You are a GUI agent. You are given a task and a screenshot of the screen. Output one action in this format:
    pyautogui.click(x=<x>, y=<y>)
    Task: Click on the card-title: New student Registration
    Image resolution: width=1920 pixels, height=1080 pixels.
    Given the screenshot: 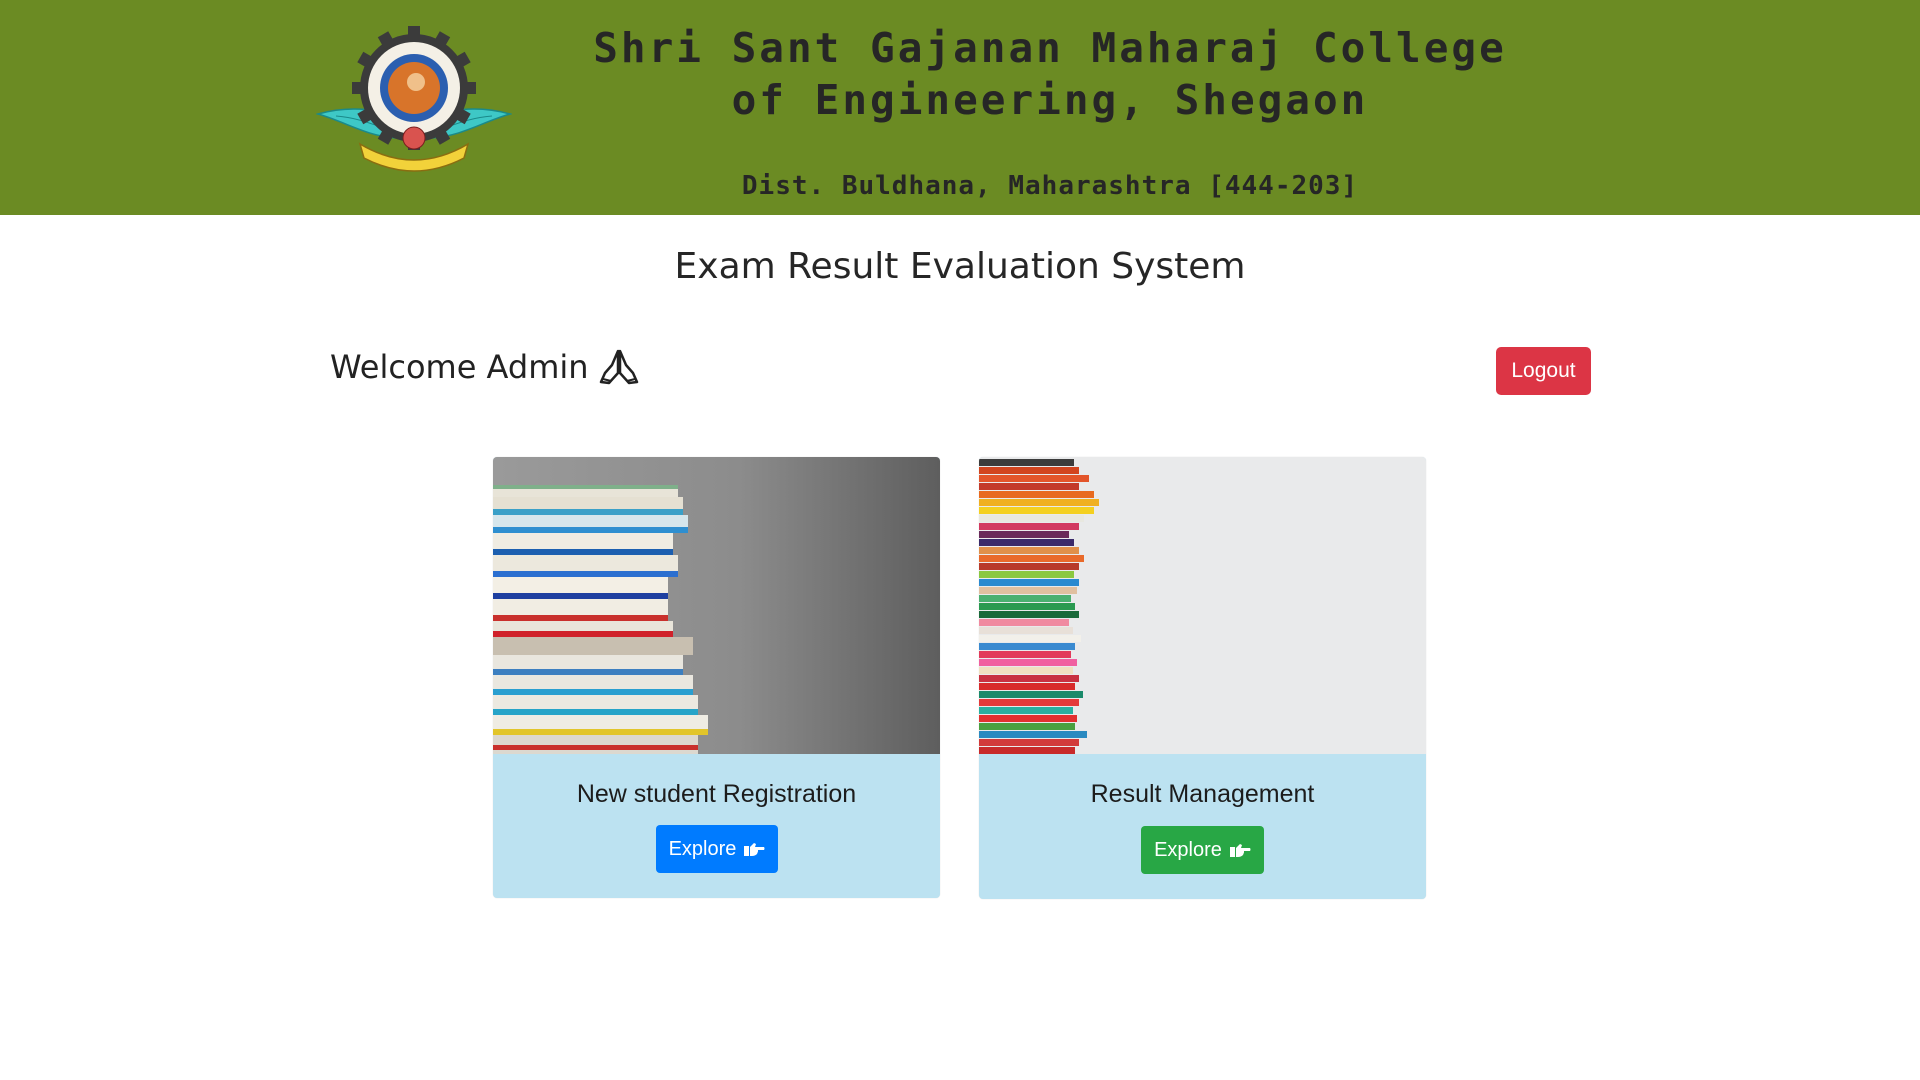 What is the action you would take?
    pyautogui.click(x=716, y=794)
    